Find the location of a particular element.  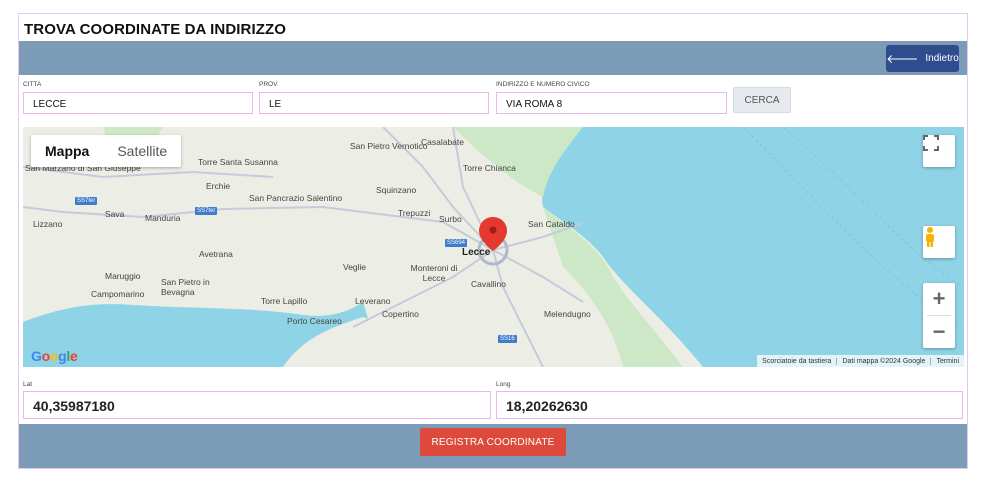

indirizzo-label: INDIRIZZO E NUMERO CIVICO is located at coordinates (543, 84).